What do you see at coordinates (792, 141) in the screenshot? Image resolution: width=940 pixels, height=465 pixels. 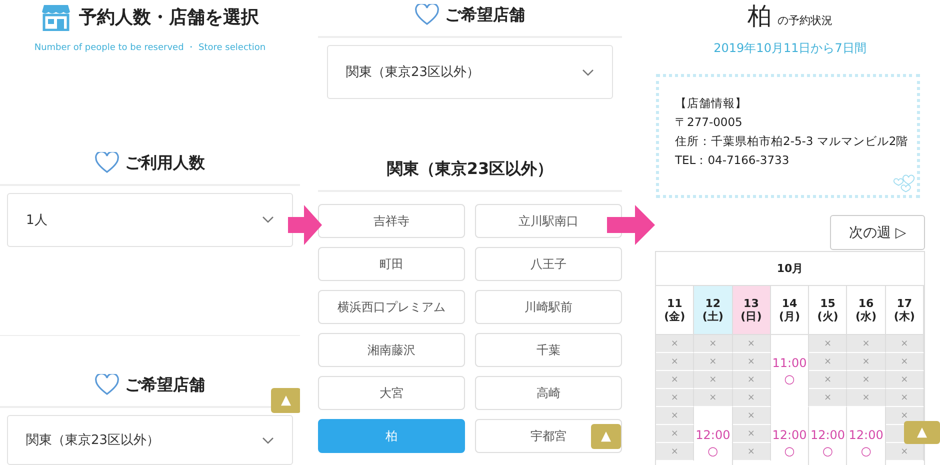 I see `store-info-line: 住所：千葉県柏市柏2-5-3 マルマンビル2階` at bounding box center [792, 141].